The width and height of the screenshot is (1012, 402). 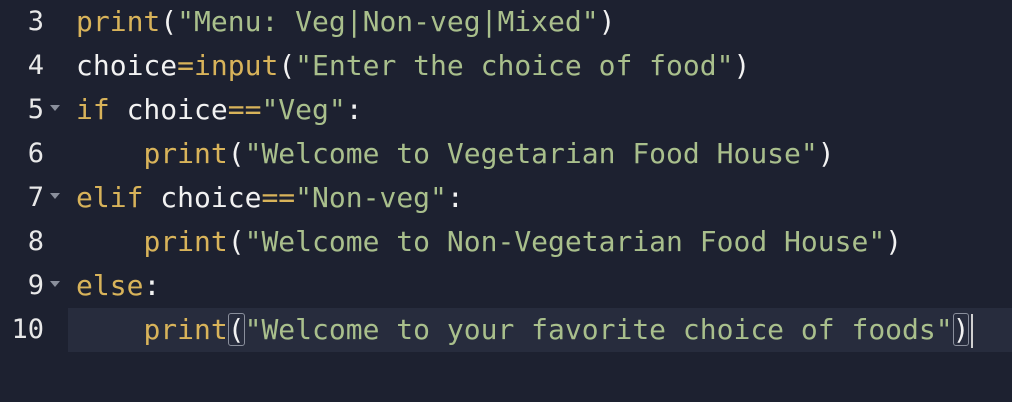 I want to click on code-token: "Welcome to Non-Vegetarian Food House", so click(x=565, y=241).